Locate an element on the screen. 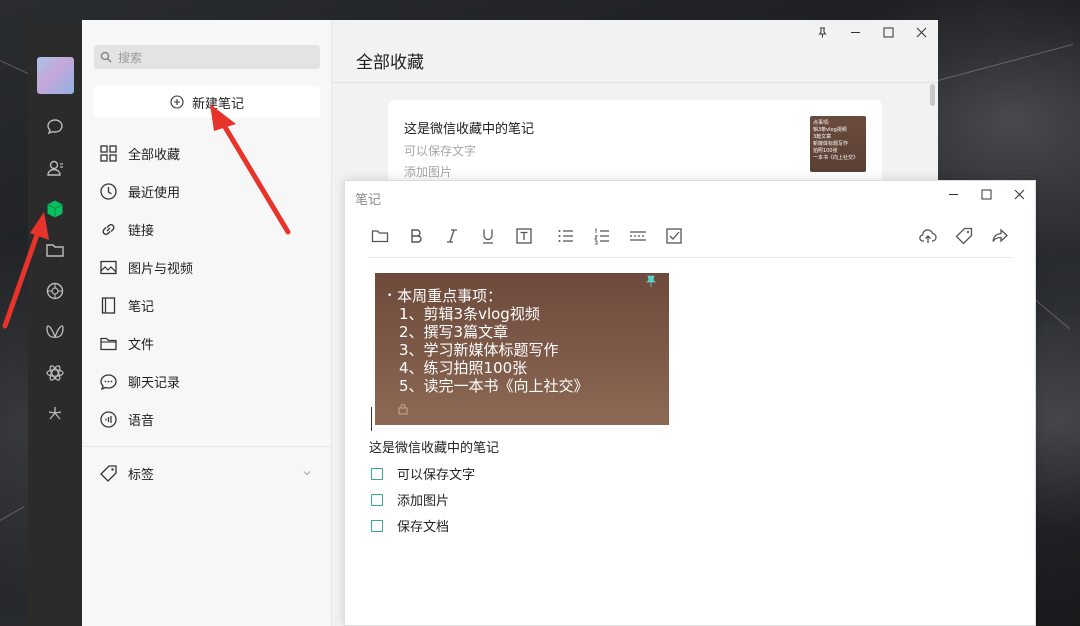  search-input: 搜索 is located at coordinates (207, 57).